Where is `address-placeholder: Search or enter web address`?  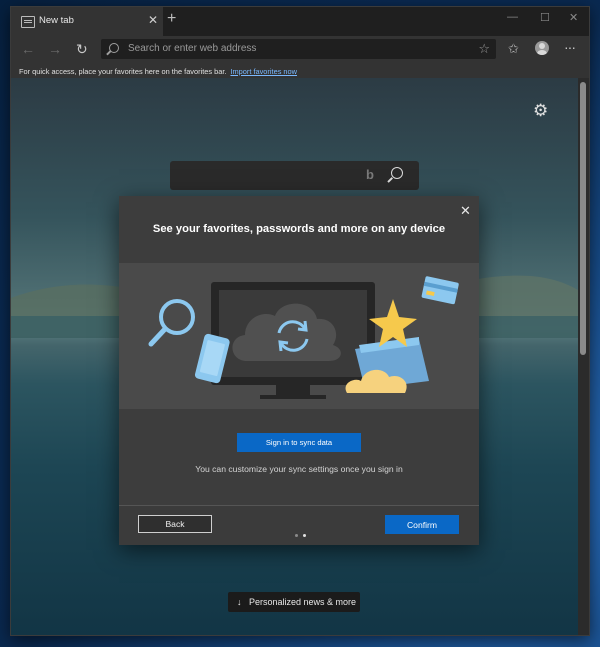
address-placeholder: Search or enter web address is located at coordinates (192, 48).